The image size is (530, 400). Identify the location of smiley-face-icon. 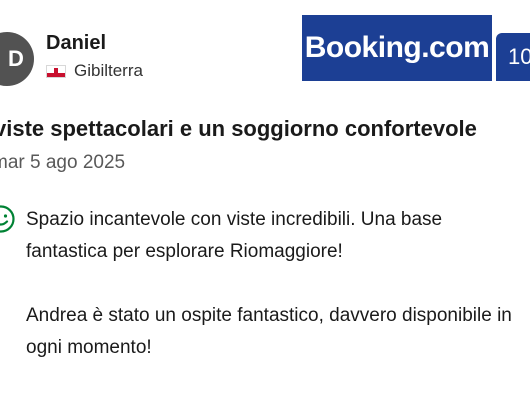
(7, 219).